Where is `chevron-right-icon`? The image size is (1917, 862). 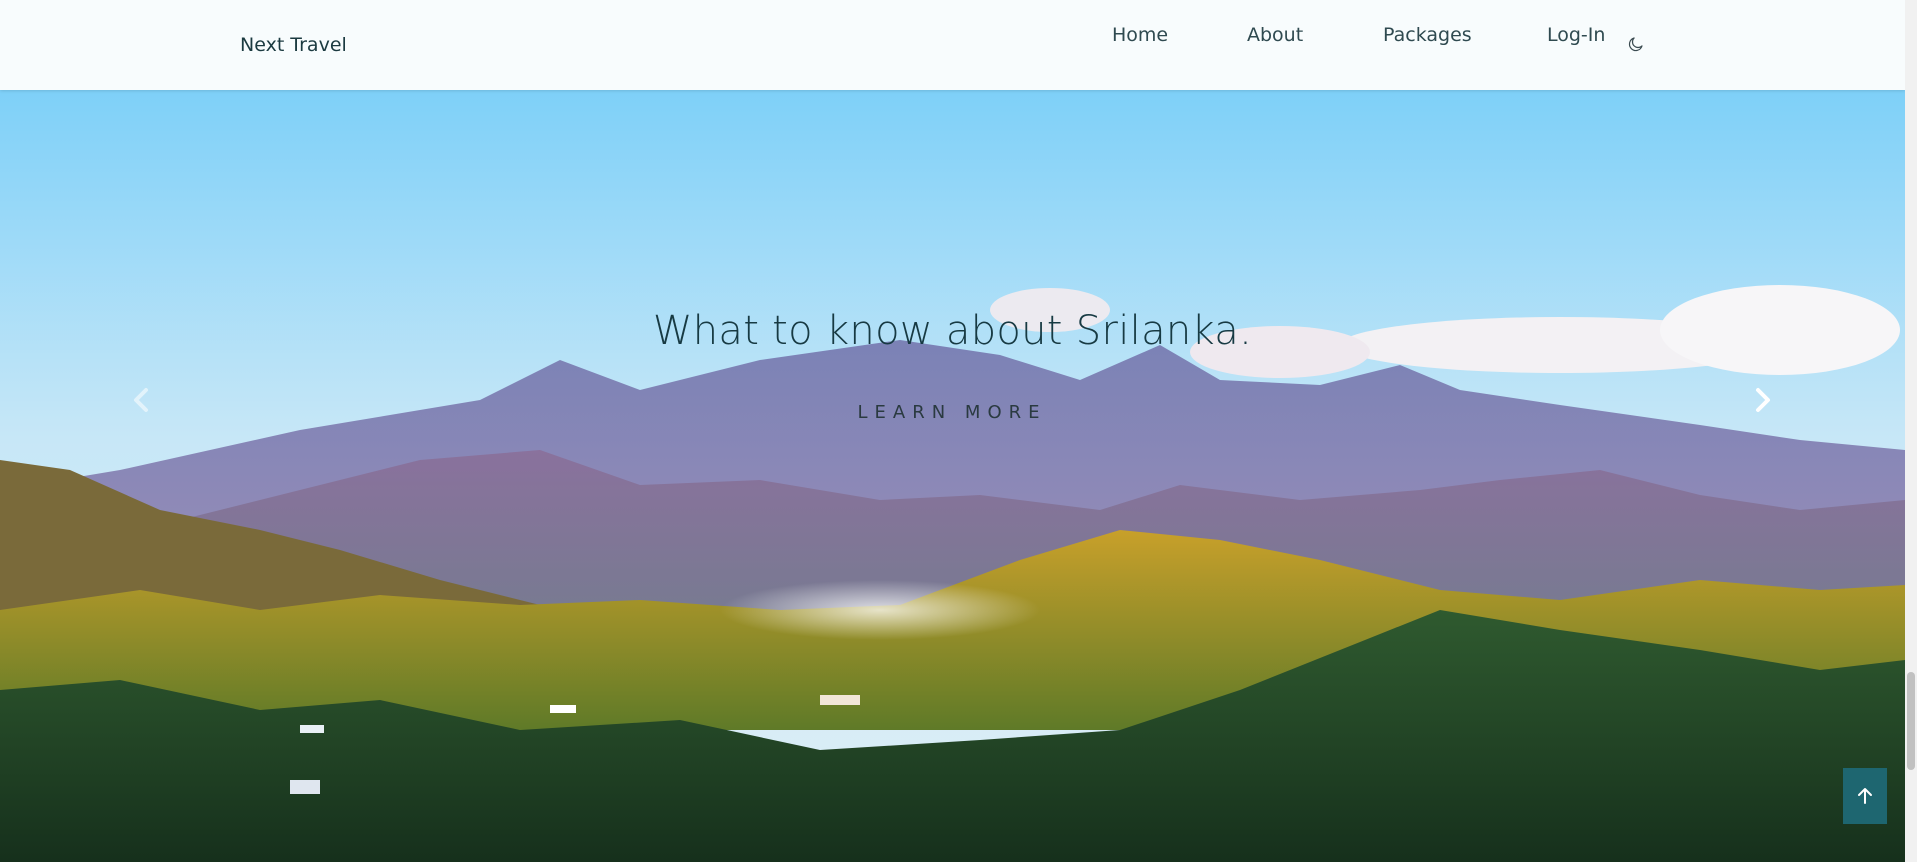 chevron-right-icon is located at coordinates (1762, 400).